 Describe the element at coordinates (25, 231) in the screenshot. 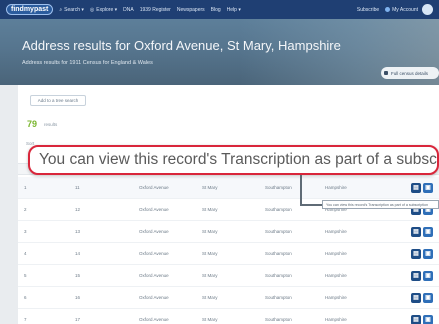

I see `schedule-cell: 3` at that location.